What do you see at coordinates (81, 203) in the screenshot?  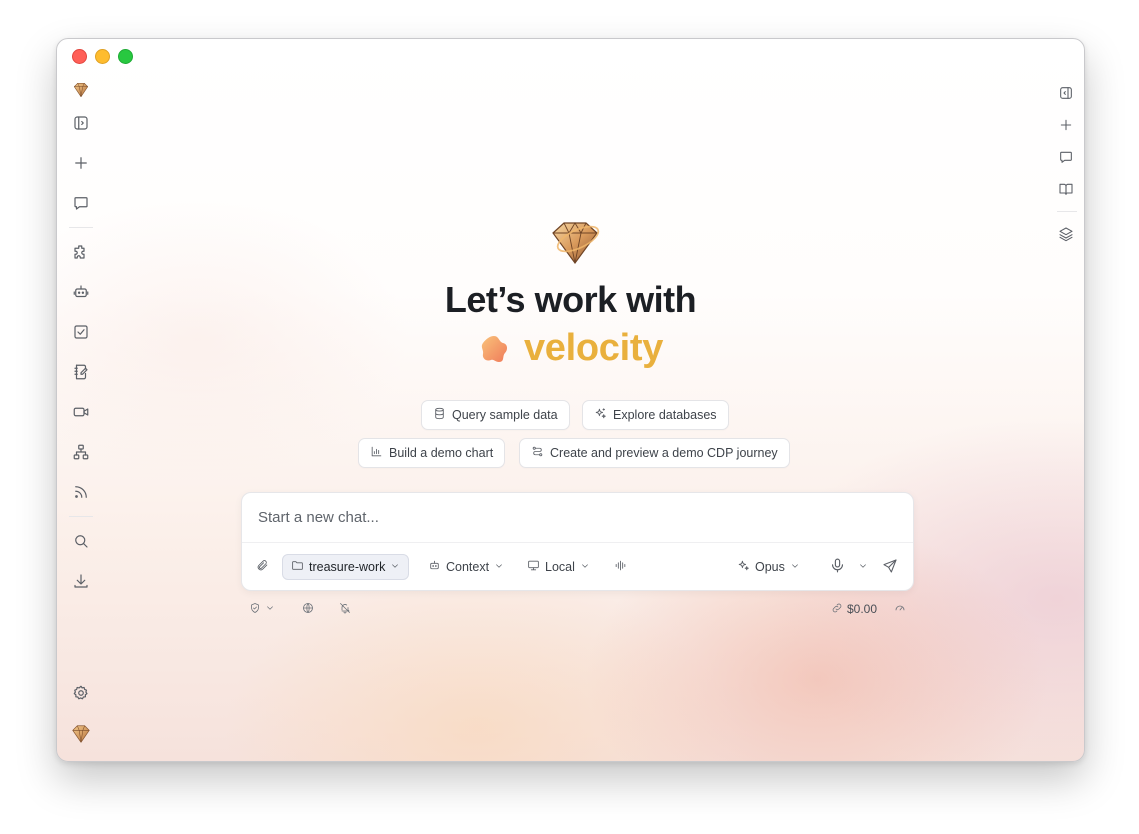 I see `chats-icon` at bounding box center [81, 203].